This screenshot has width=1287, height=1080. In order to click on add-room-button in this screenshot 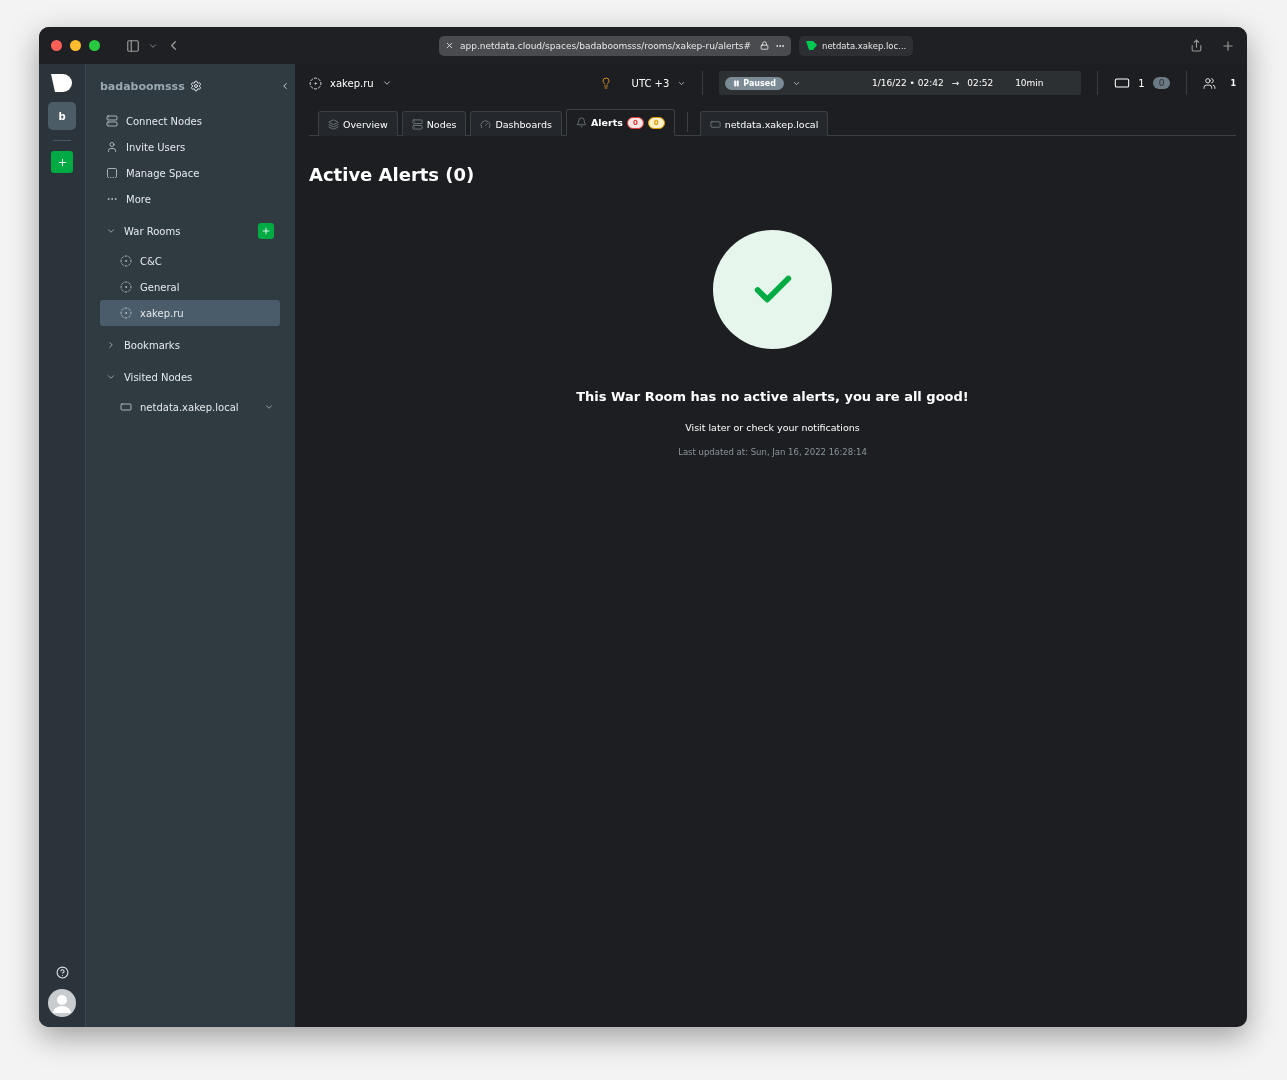, I will do `click(266, 231)`.